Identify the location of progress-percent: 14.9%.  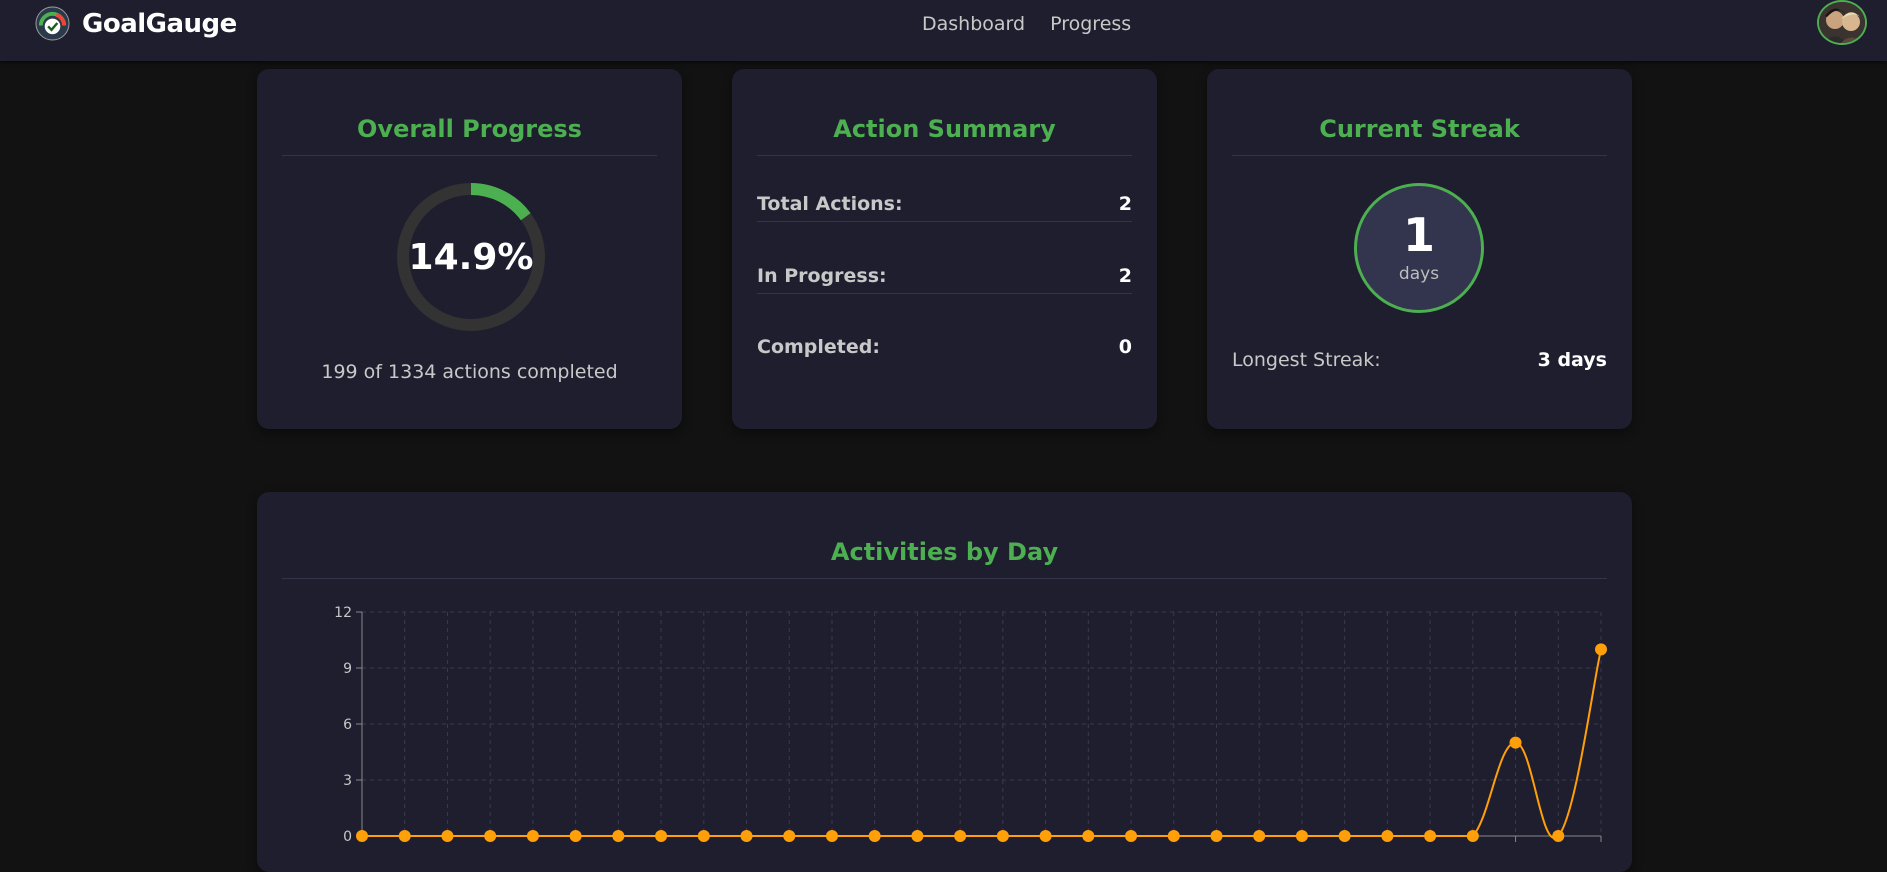
(471, 257).